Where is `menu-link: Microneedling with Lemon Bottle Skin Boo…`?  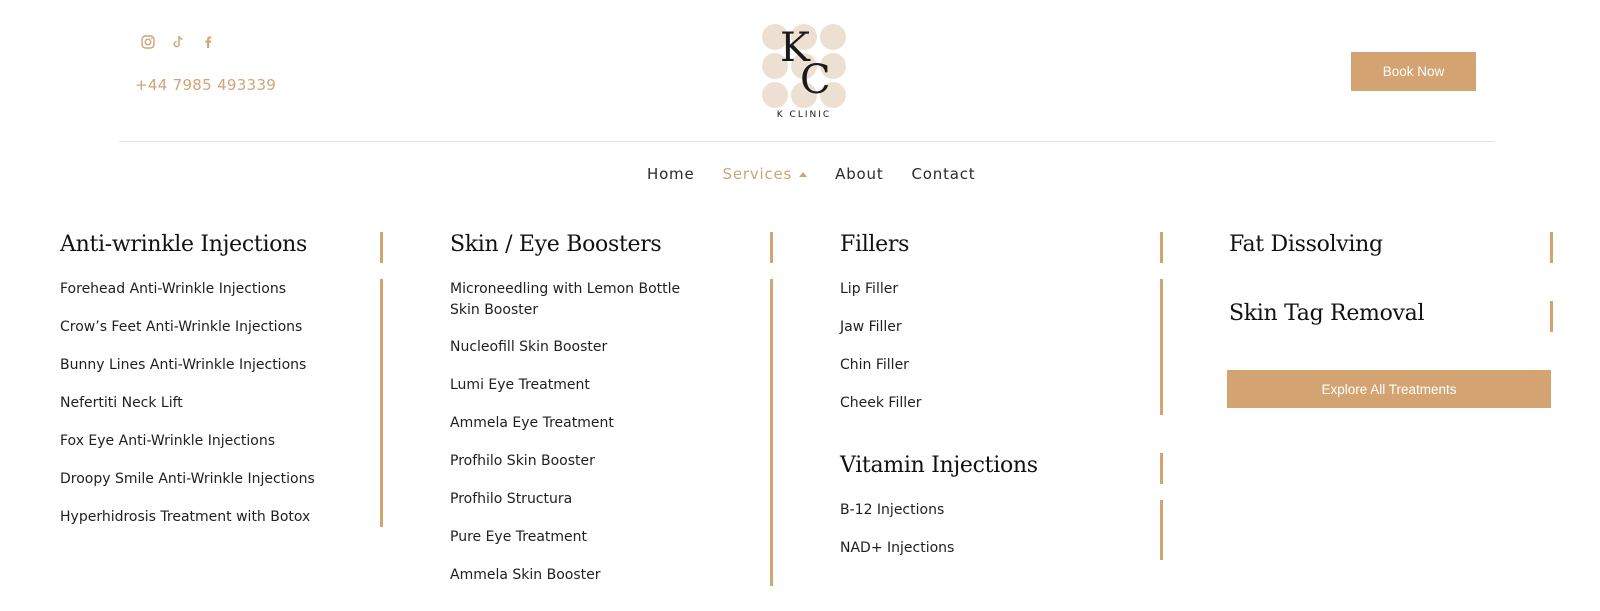 menu-link: Microneedling with Lemon Bottle Skin Boo… is located at coordinates (570, 300).